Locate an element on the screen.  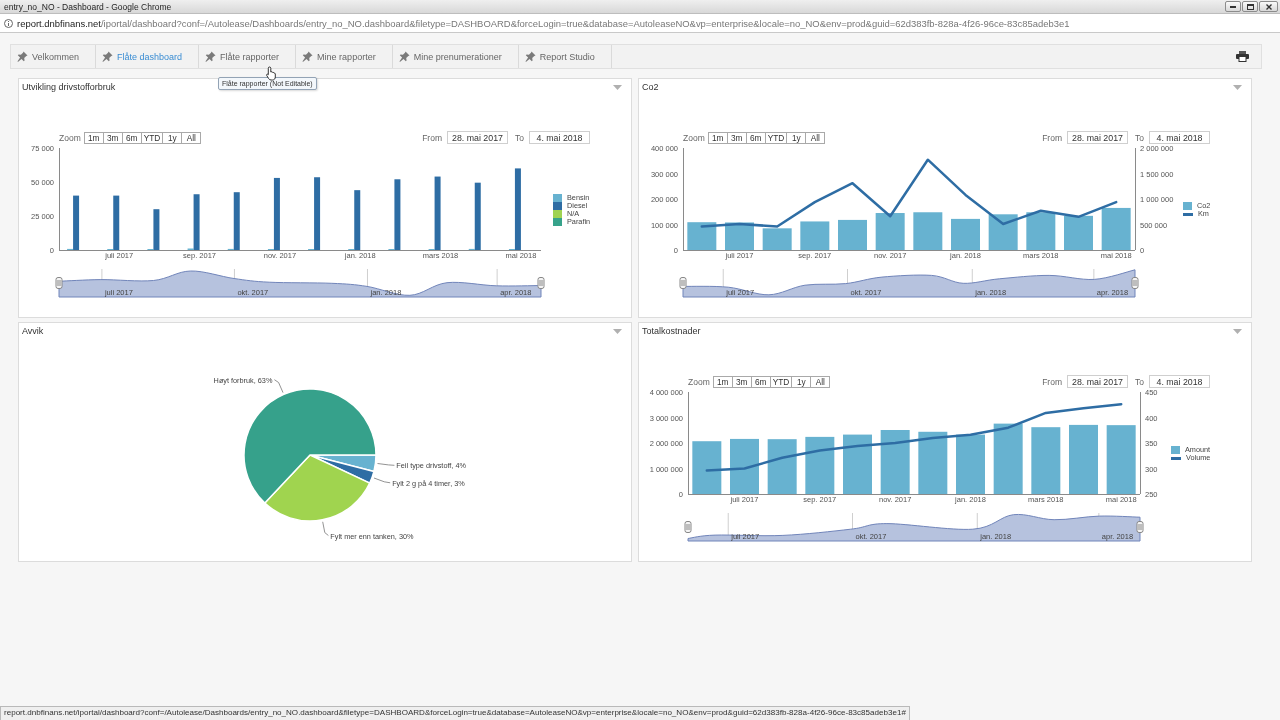
info-icon is located at coordinates (8, 23).